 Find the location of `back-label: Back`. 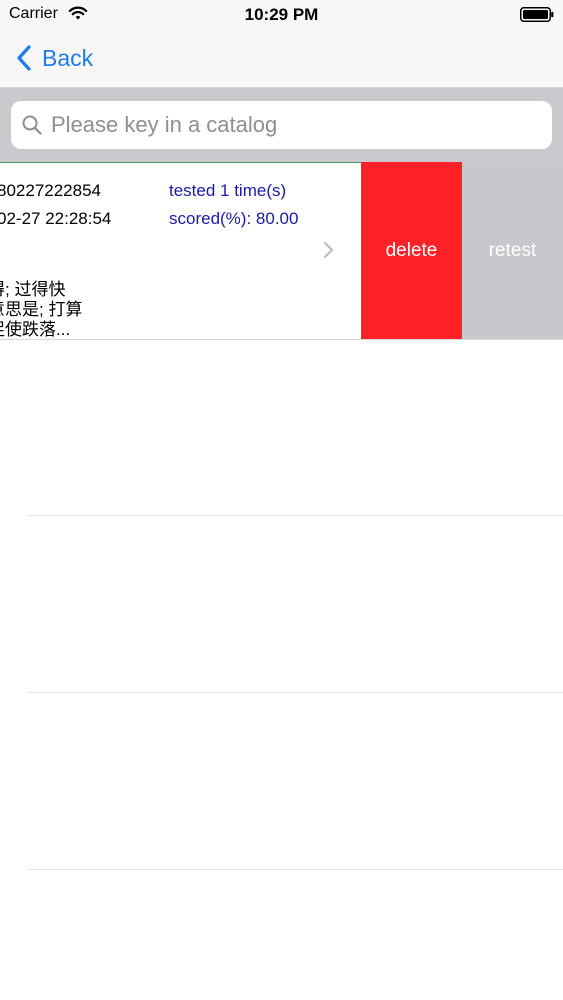

back-label: Back is located at coordinates (68, 57).